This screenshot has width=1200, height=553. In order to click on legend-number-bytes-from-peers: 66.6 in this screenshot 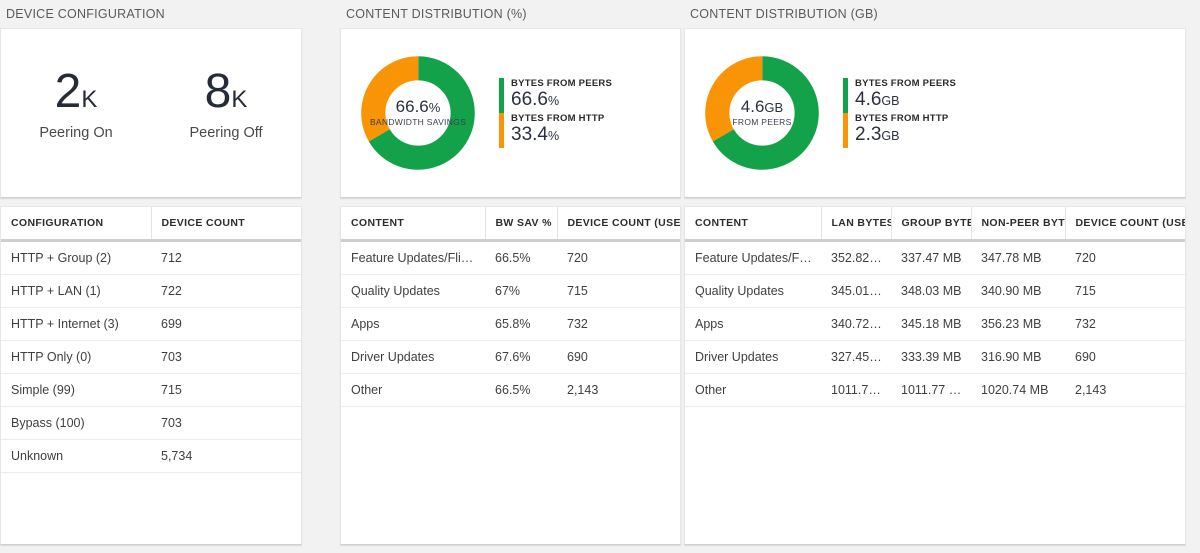, I will do `click(529, 100)`.